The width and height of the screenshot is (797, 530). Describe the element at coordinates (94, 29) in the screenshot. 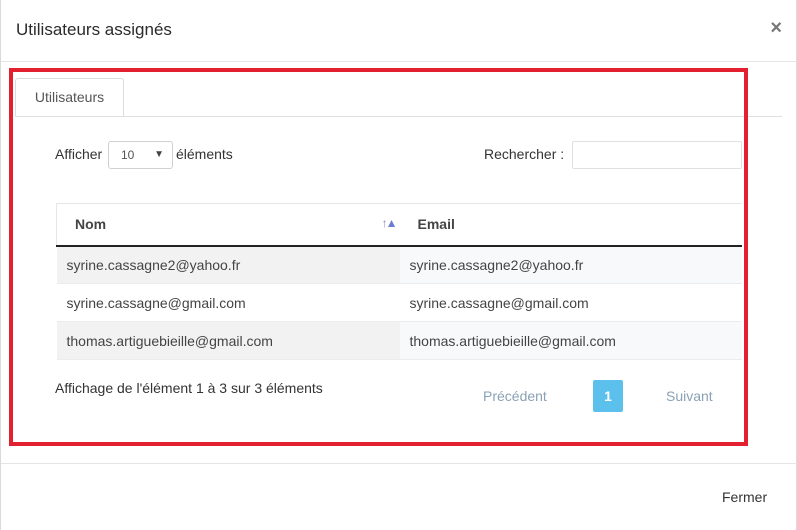

I see `modal-title: Utilisateurs assignés` at that location.